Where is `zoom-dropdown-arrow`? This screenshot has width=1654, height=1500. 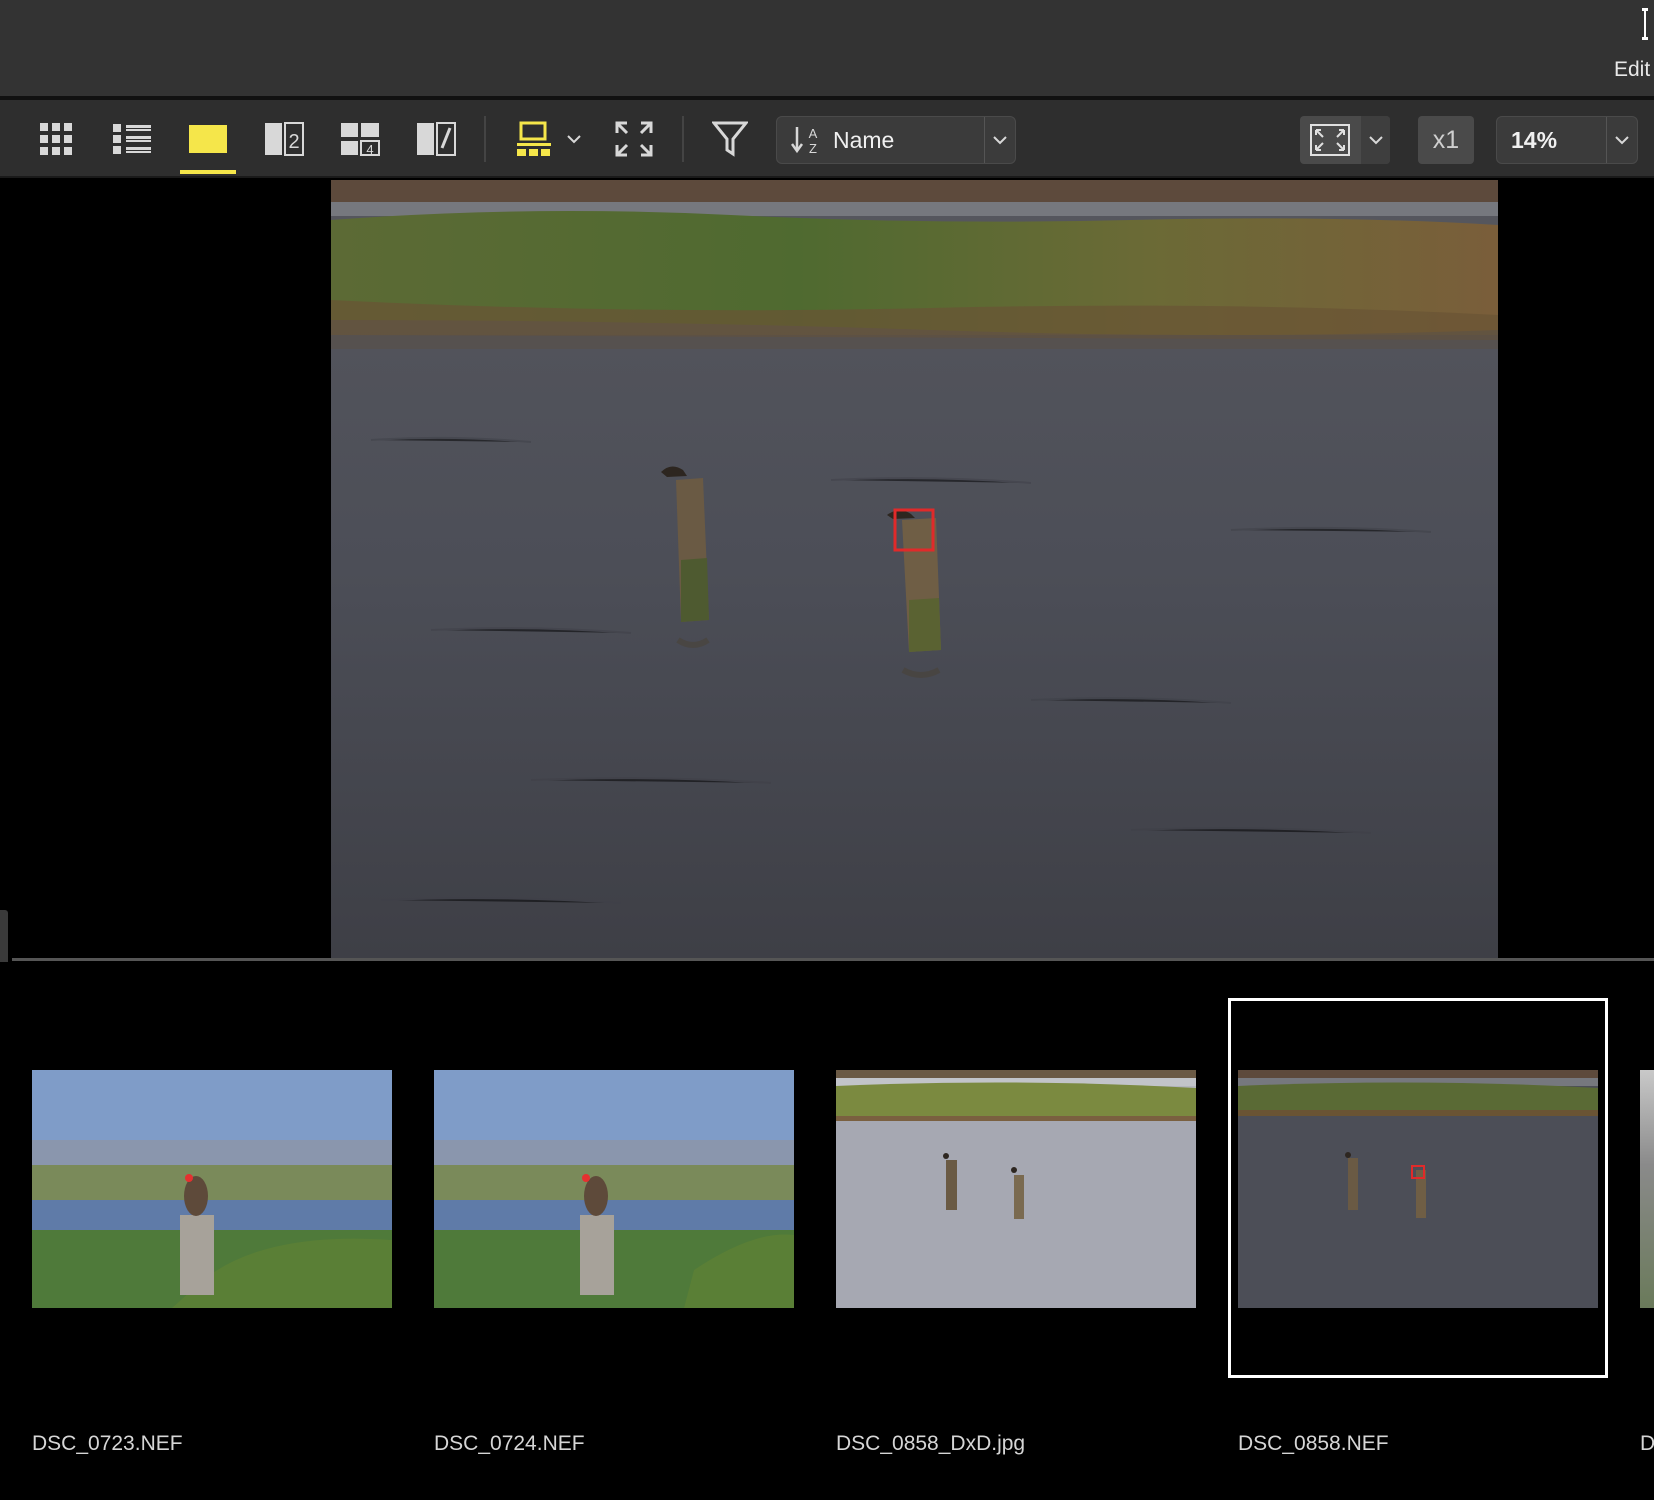 zoom-dropdown-arrow is located at coordinates (1621, 140).